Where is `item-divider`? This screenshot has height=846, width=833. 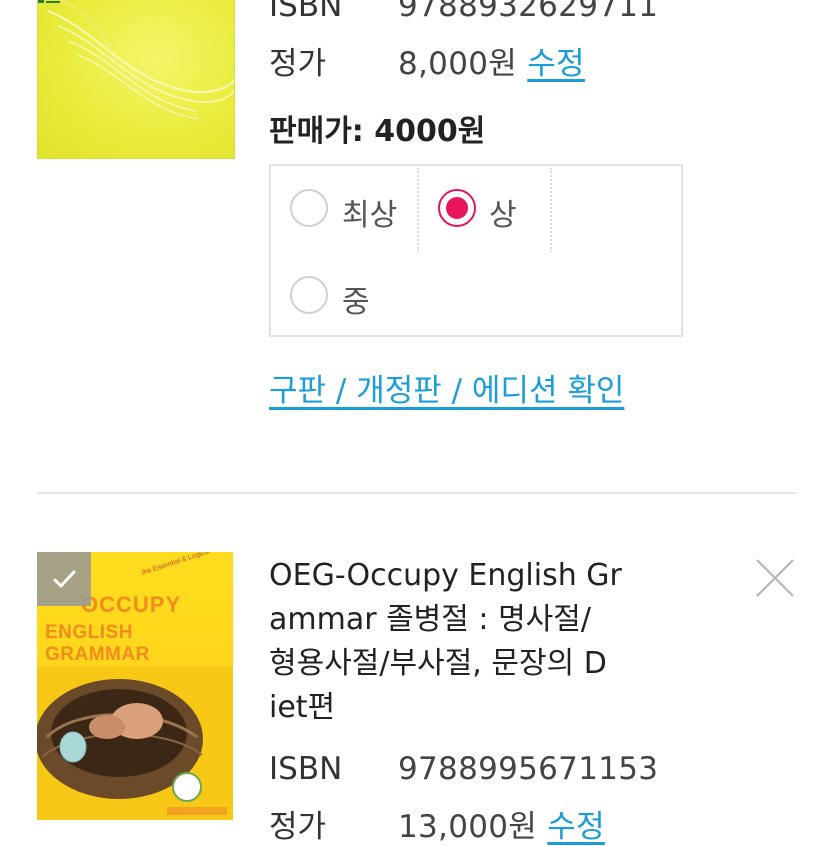
item-divider is located at coordinates (416, 493).